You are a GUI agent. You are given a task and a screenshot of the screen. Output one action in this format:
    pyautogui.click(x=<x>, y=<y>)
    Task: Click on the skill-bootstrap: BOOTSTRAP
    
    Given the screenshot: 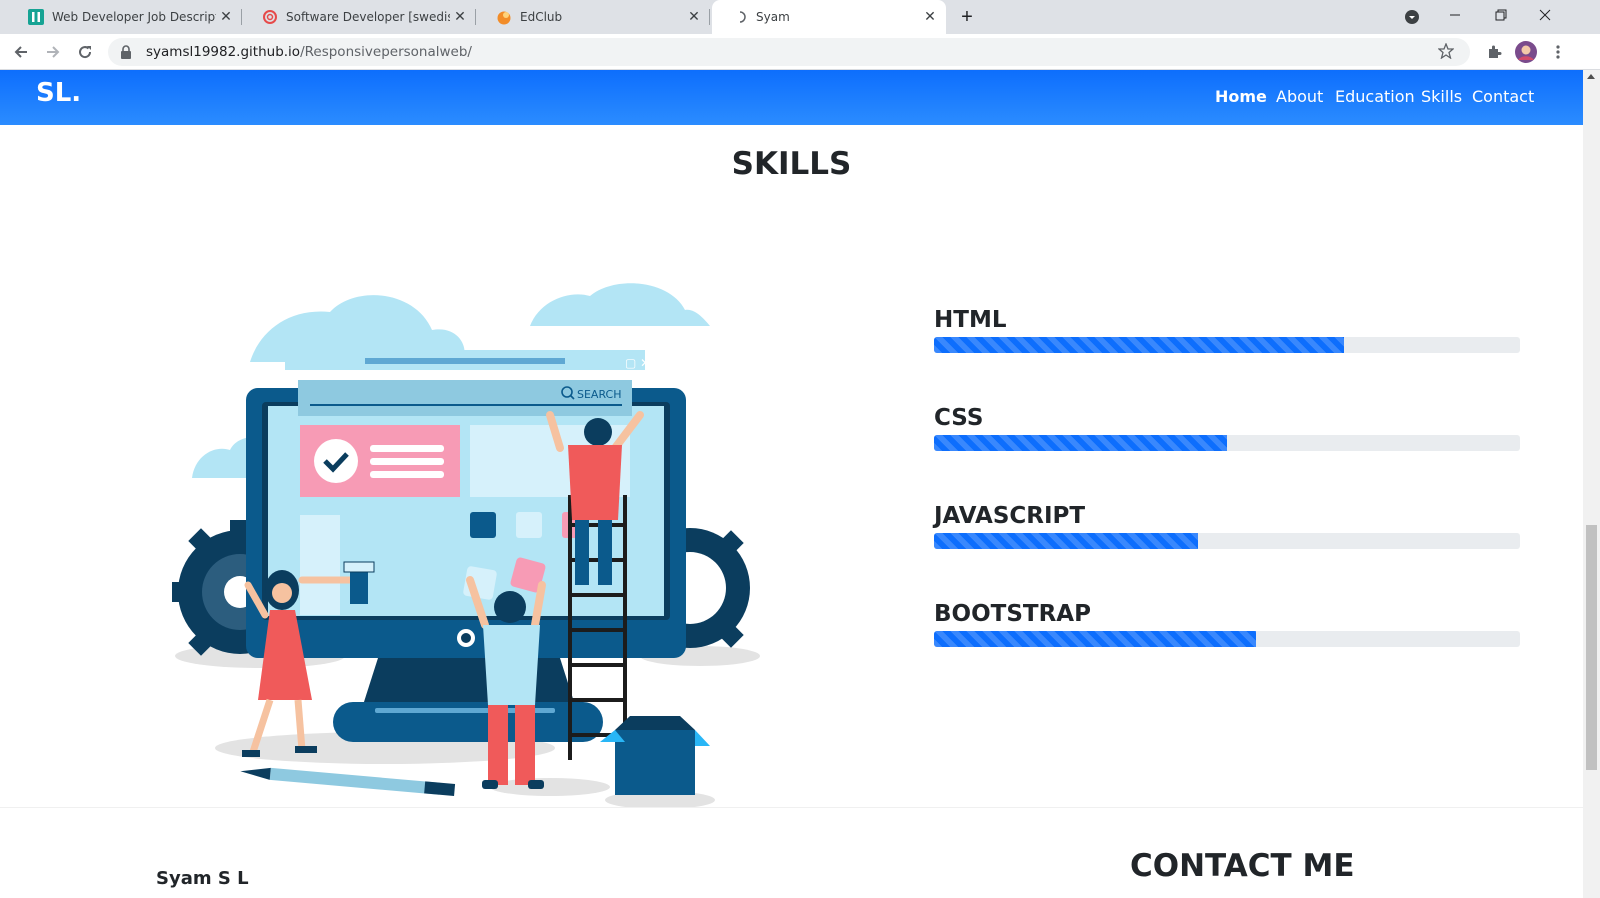 What is the action you would take?
    pyautogui.click(x=1227, y=624)
    